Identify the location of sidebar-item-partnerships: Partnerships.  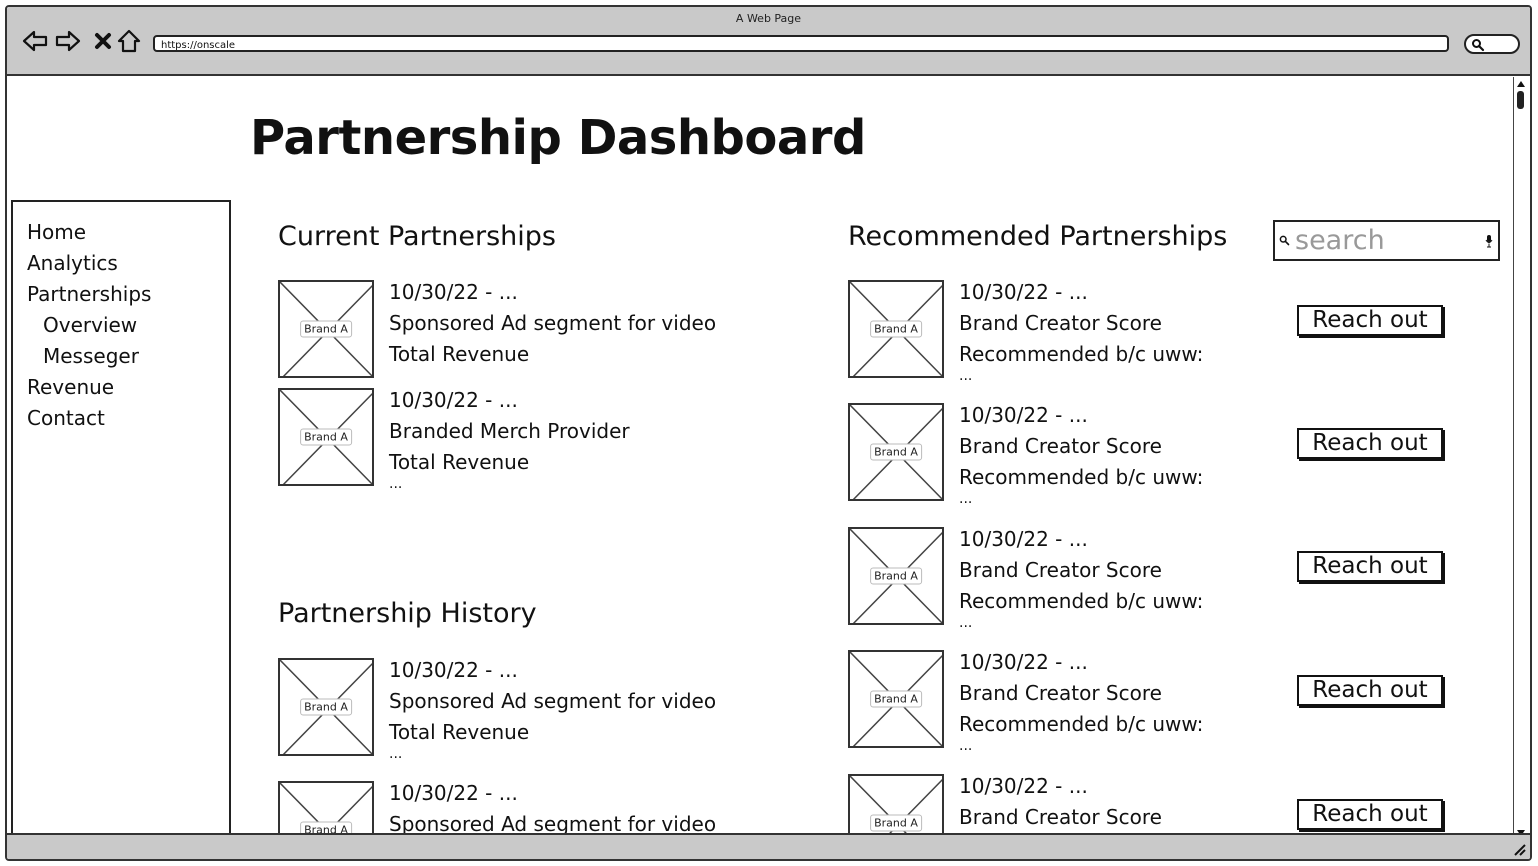
(121, 294).